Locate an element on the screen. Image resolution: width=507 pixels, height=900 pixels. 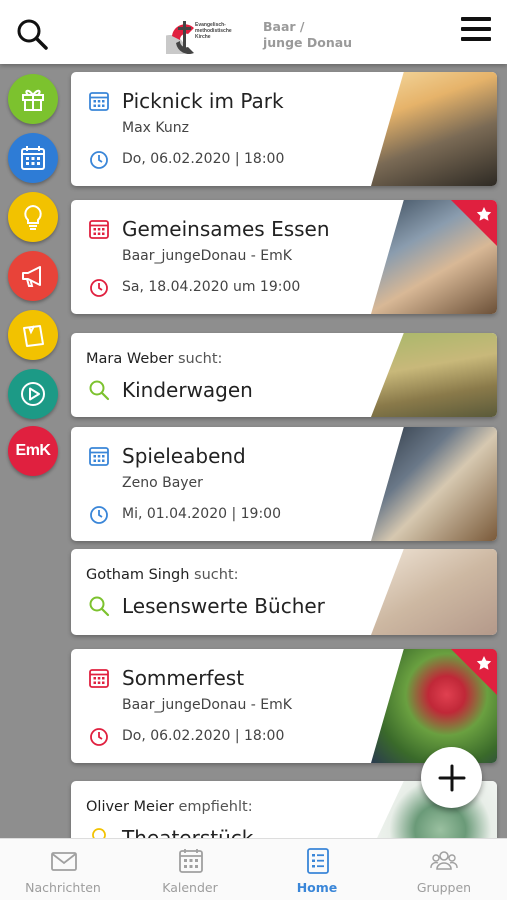
nav-item-kalender: Kalender is located at coordinates (190, 869).